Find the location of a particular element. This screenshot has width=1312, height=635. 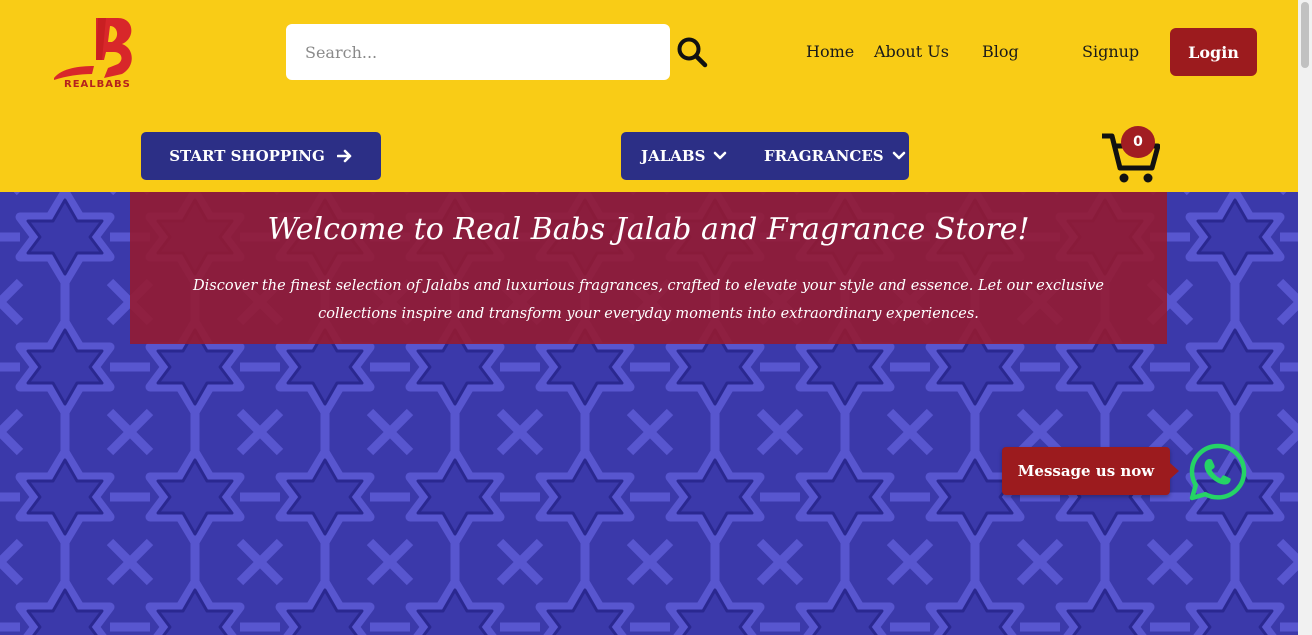

vertical-scrollbar is located at coordinates (1305, 317).